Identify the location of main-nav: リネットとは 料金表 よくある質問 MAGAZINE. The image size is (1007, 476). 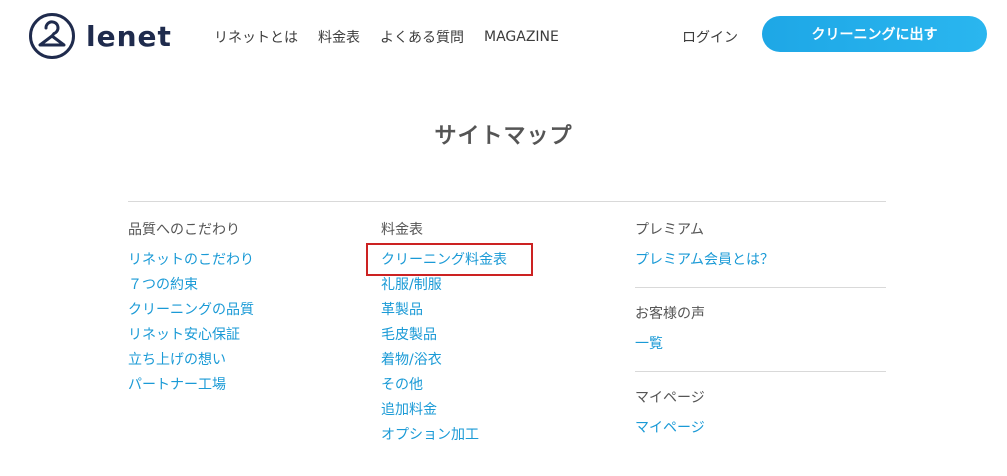
(396, 37).